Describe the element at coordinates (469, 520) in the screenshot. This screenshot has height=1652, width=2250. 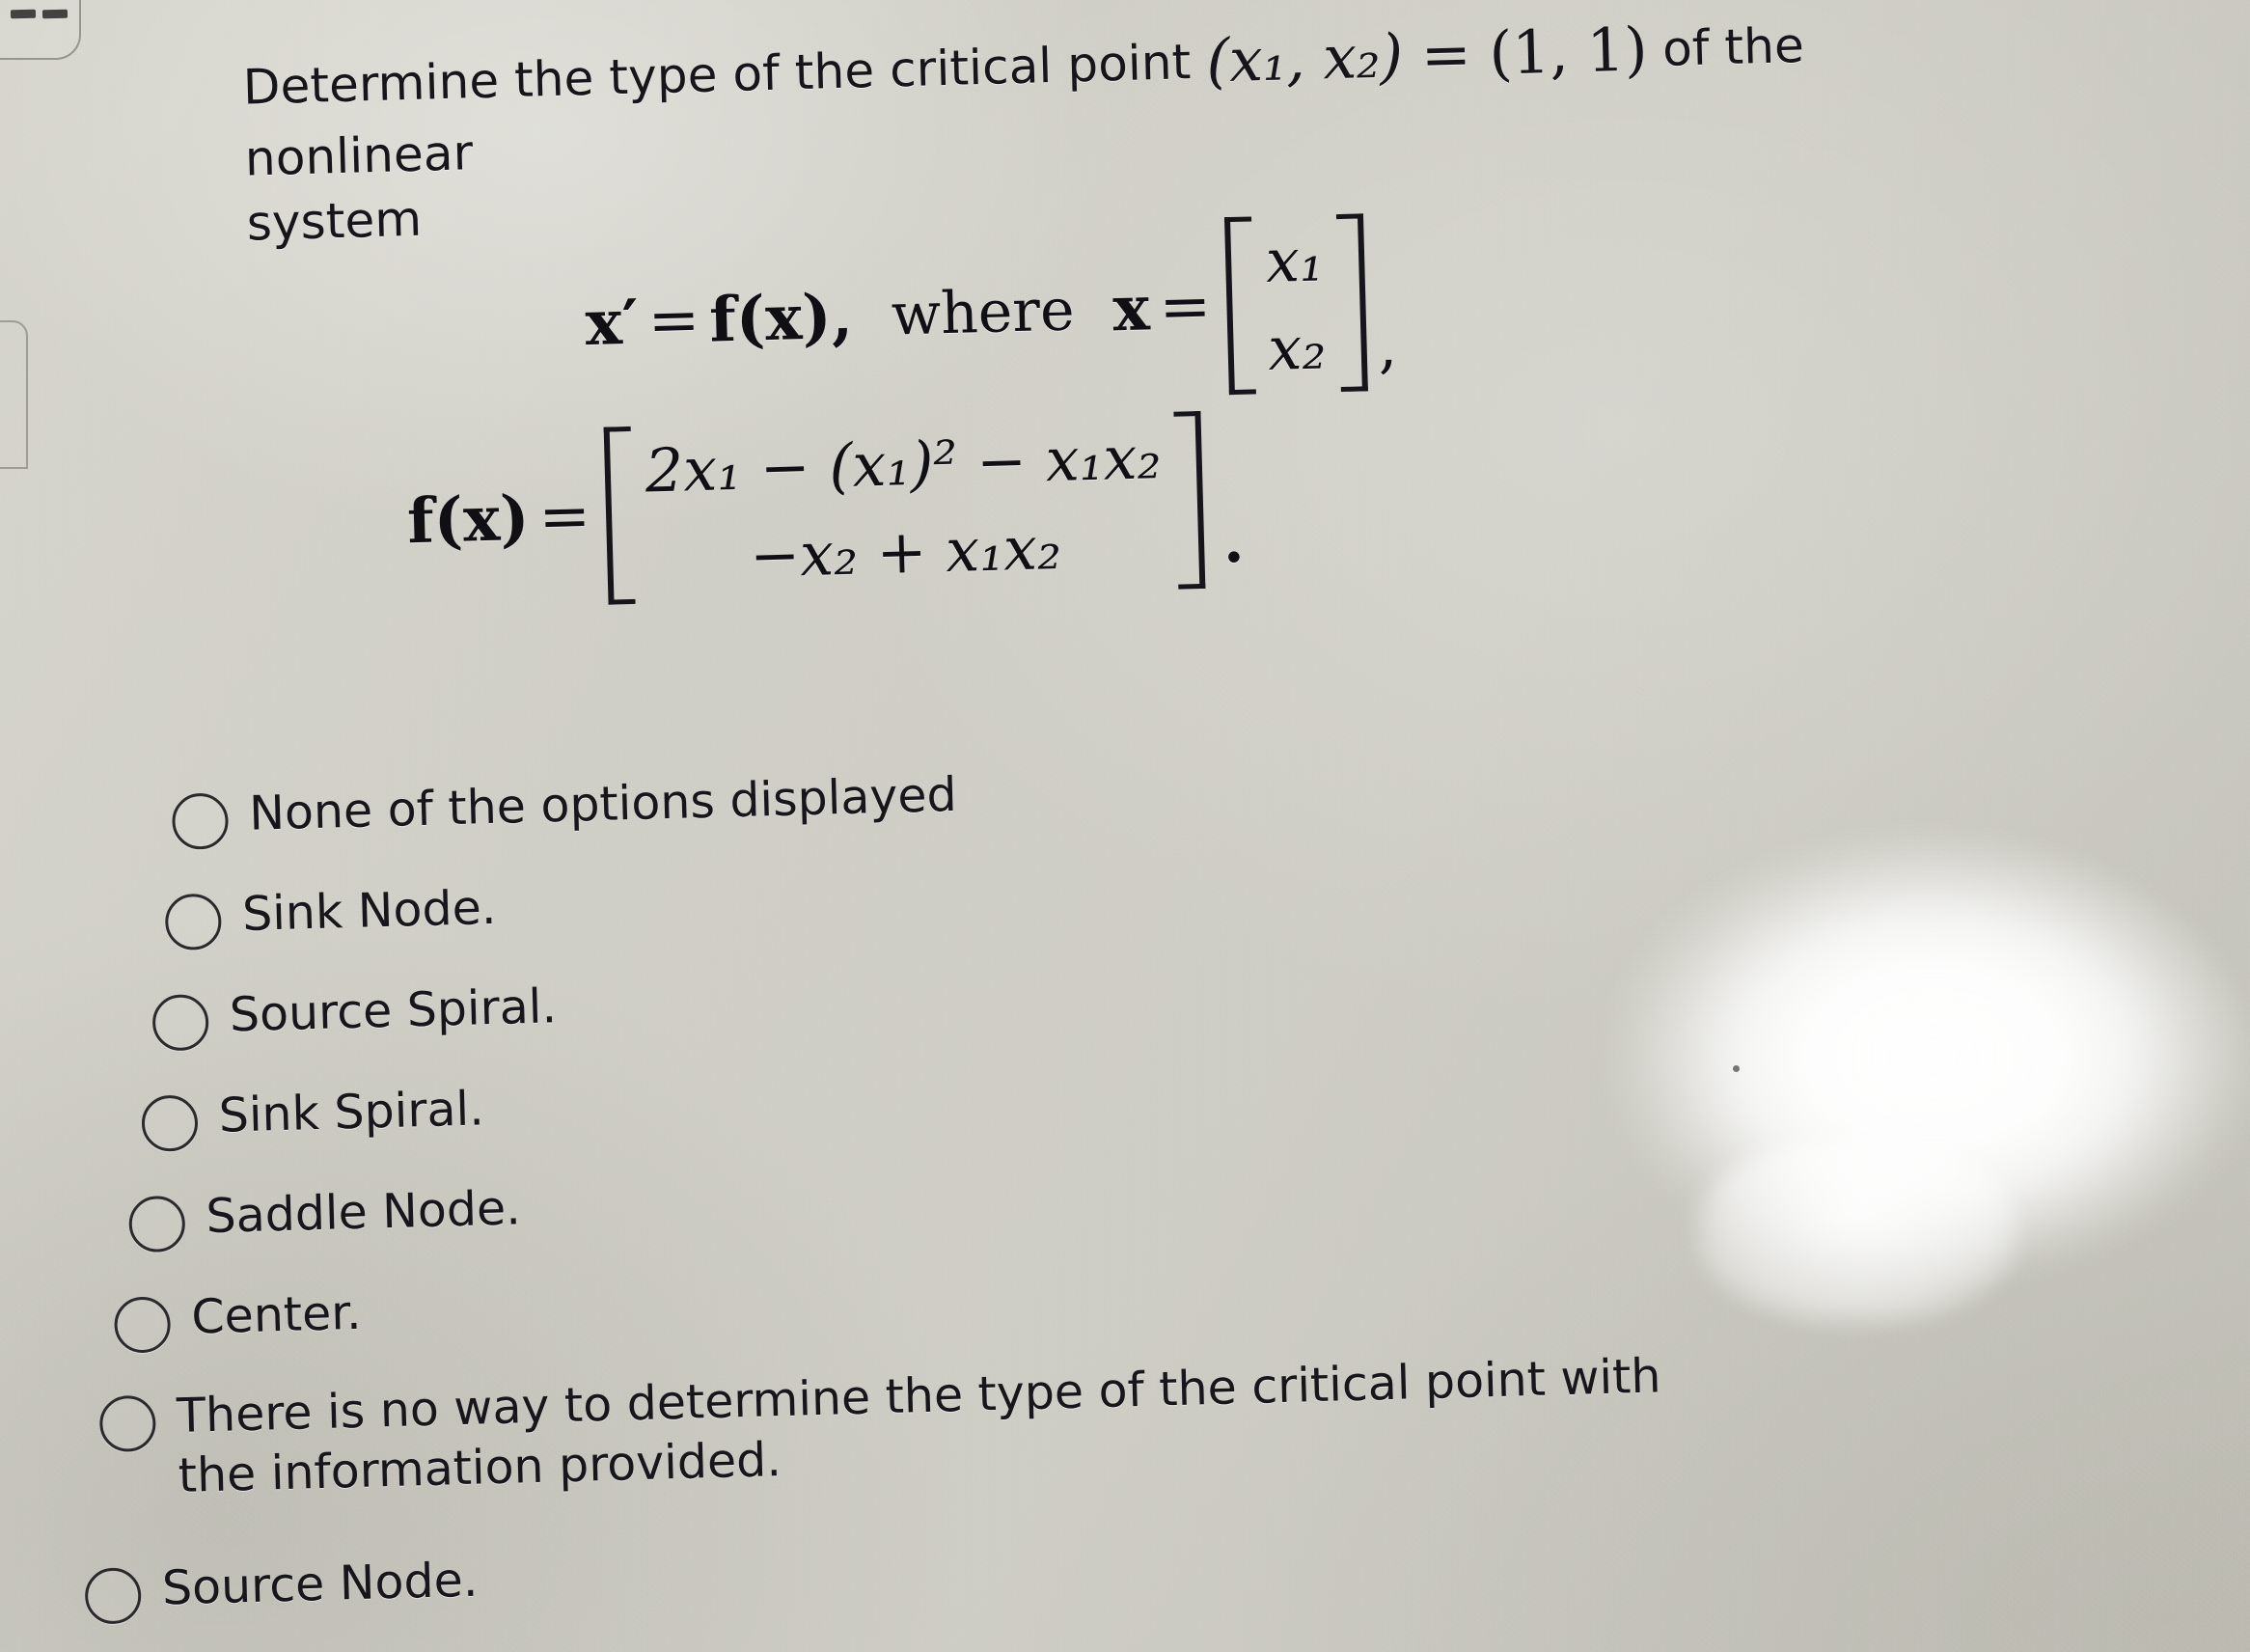
I see `f-of-x-label: f(x)` at that location.